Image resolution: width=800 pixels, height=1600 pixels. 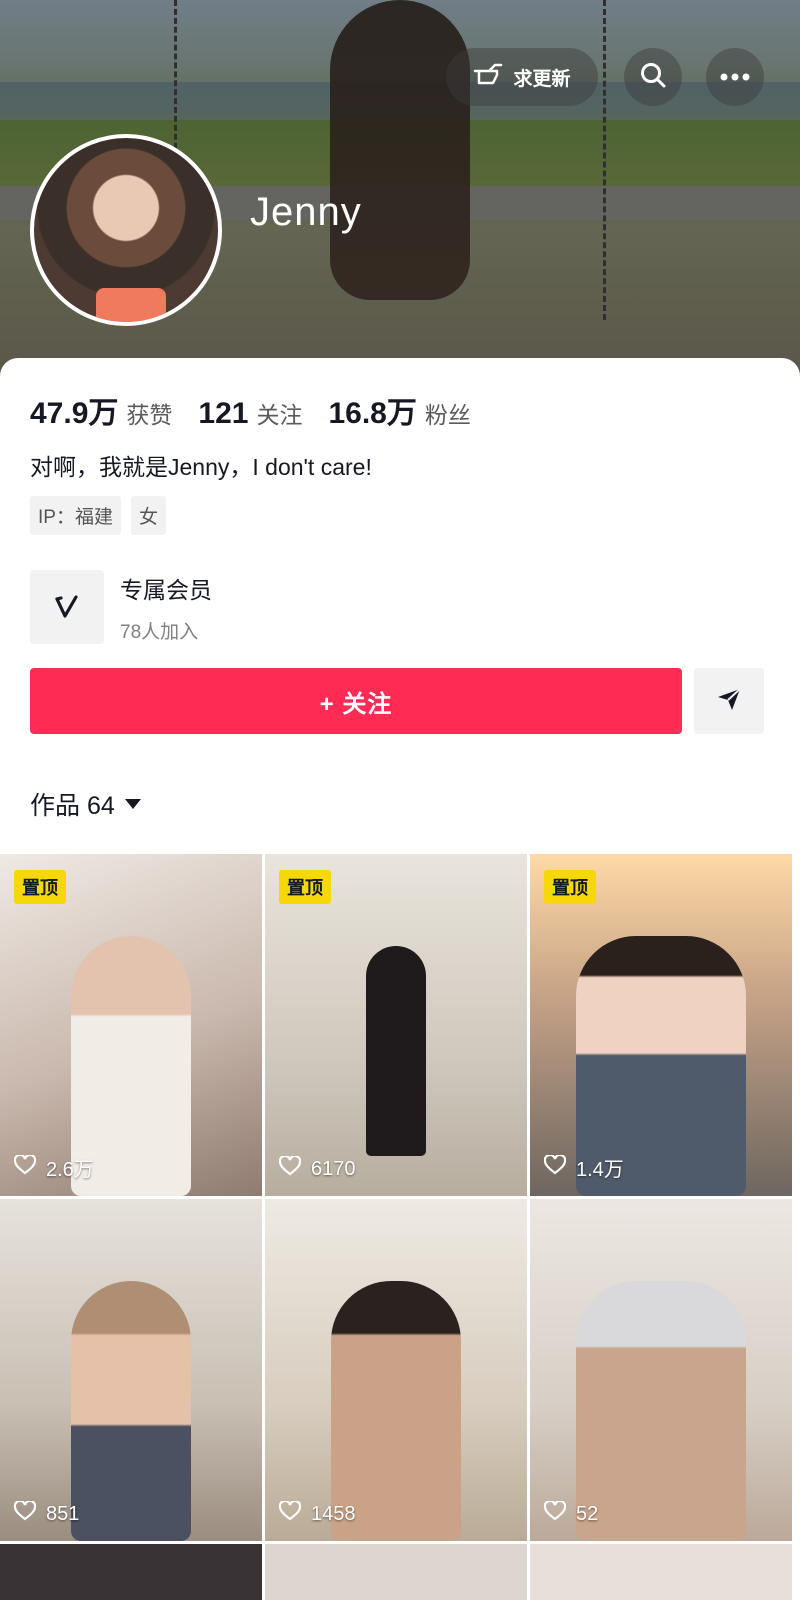 I want to click on membership-entry: 专属会员 78人加入, so click(x=121, y=607).